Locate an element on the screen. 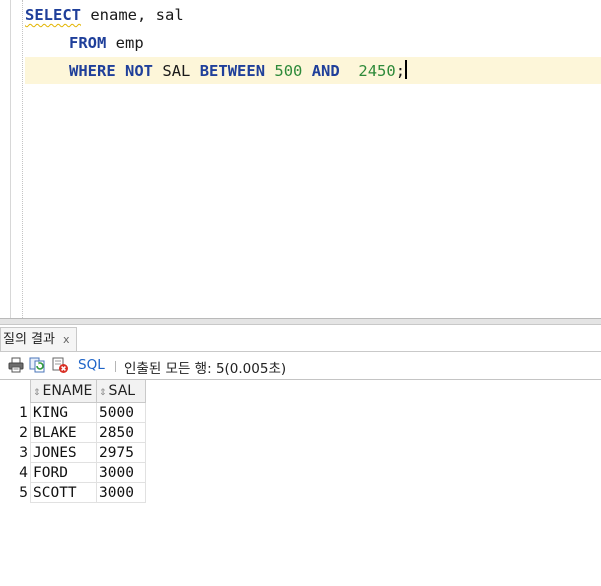 This screenshot has width=601, height=586. tab-query-result: 질의 결과 x is located at coordinates (38, 339).